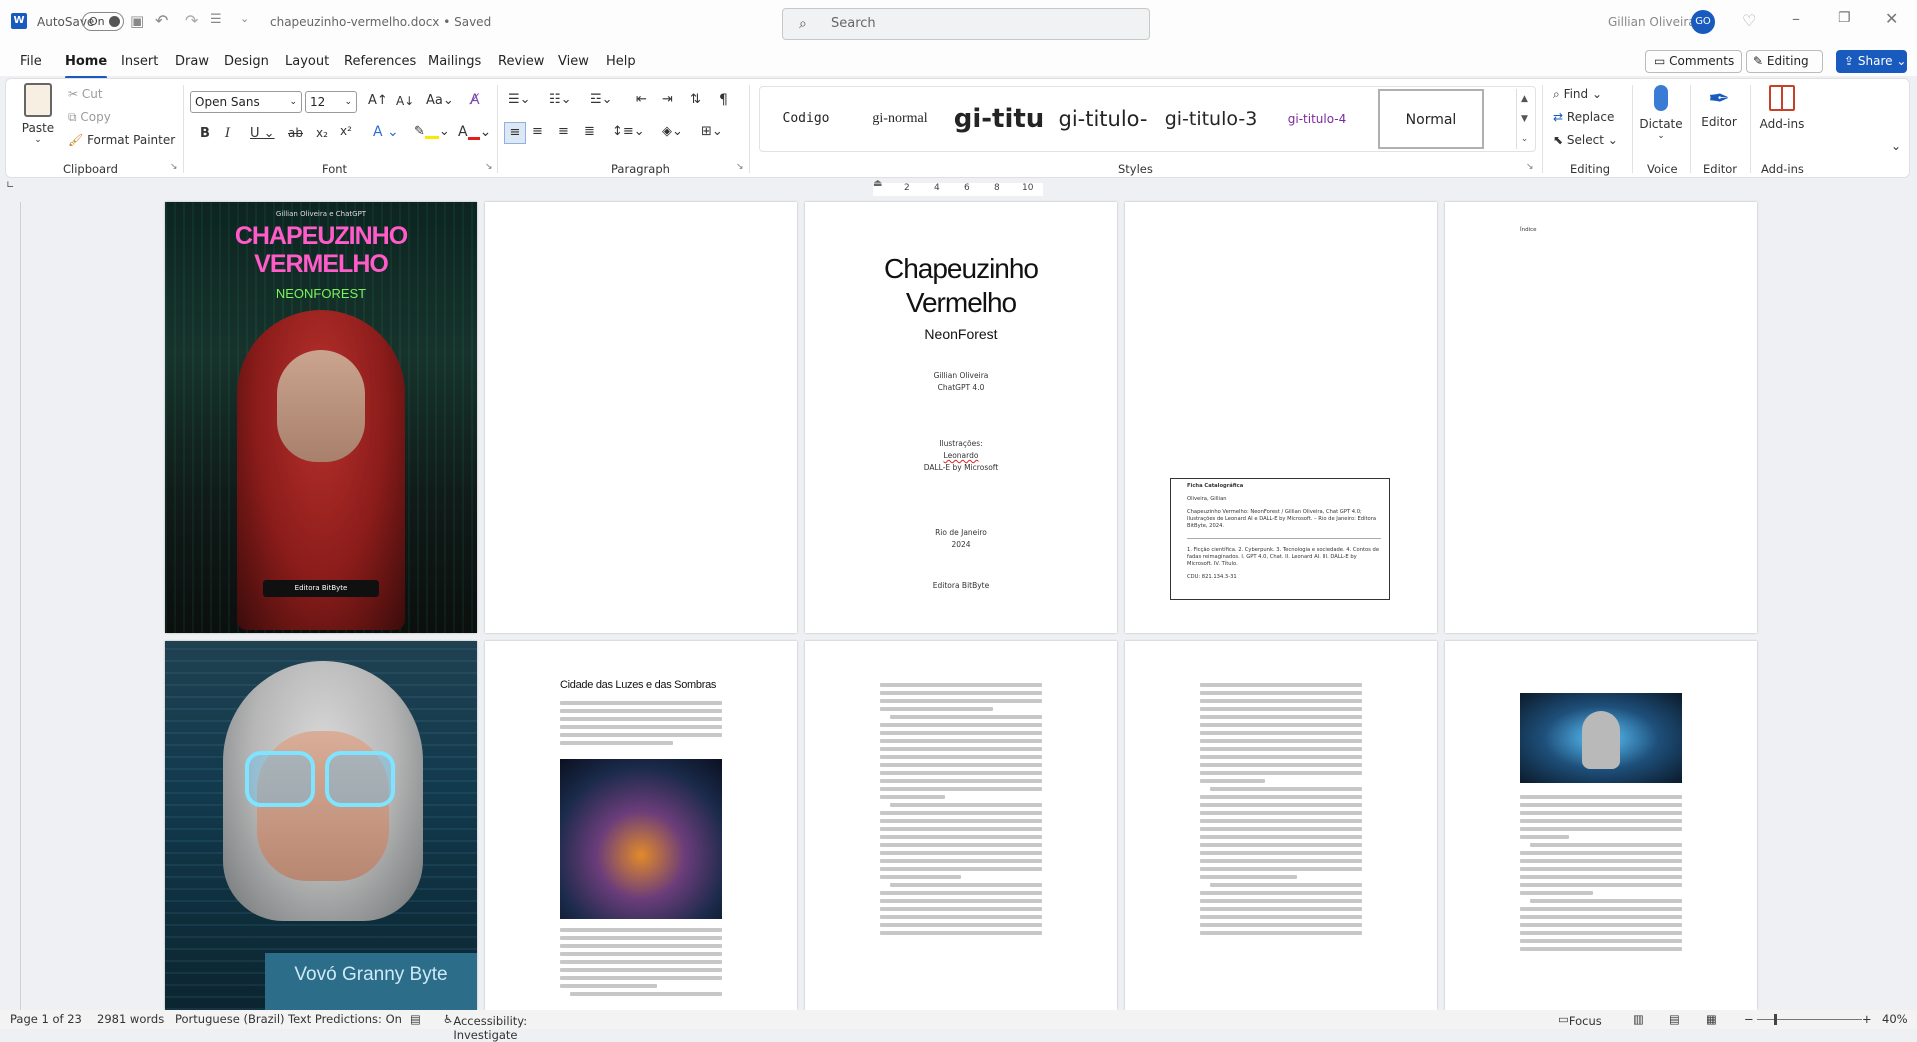  I want to click on editing-mode-button: ✎ Editing ⌄, so click(1784, 69).